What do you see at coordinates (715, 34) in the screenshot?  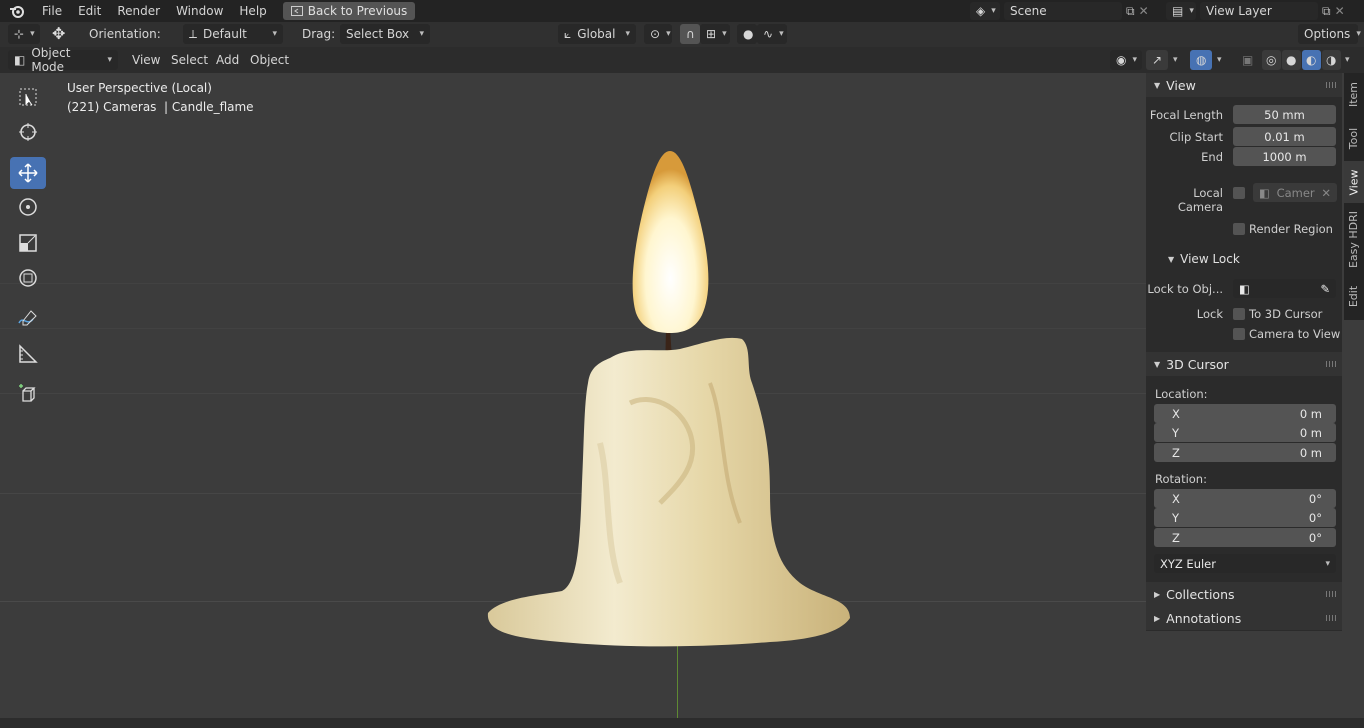 I see `snap-target-dropdown: ⊞ ▾` at bounding box center [715, 34].